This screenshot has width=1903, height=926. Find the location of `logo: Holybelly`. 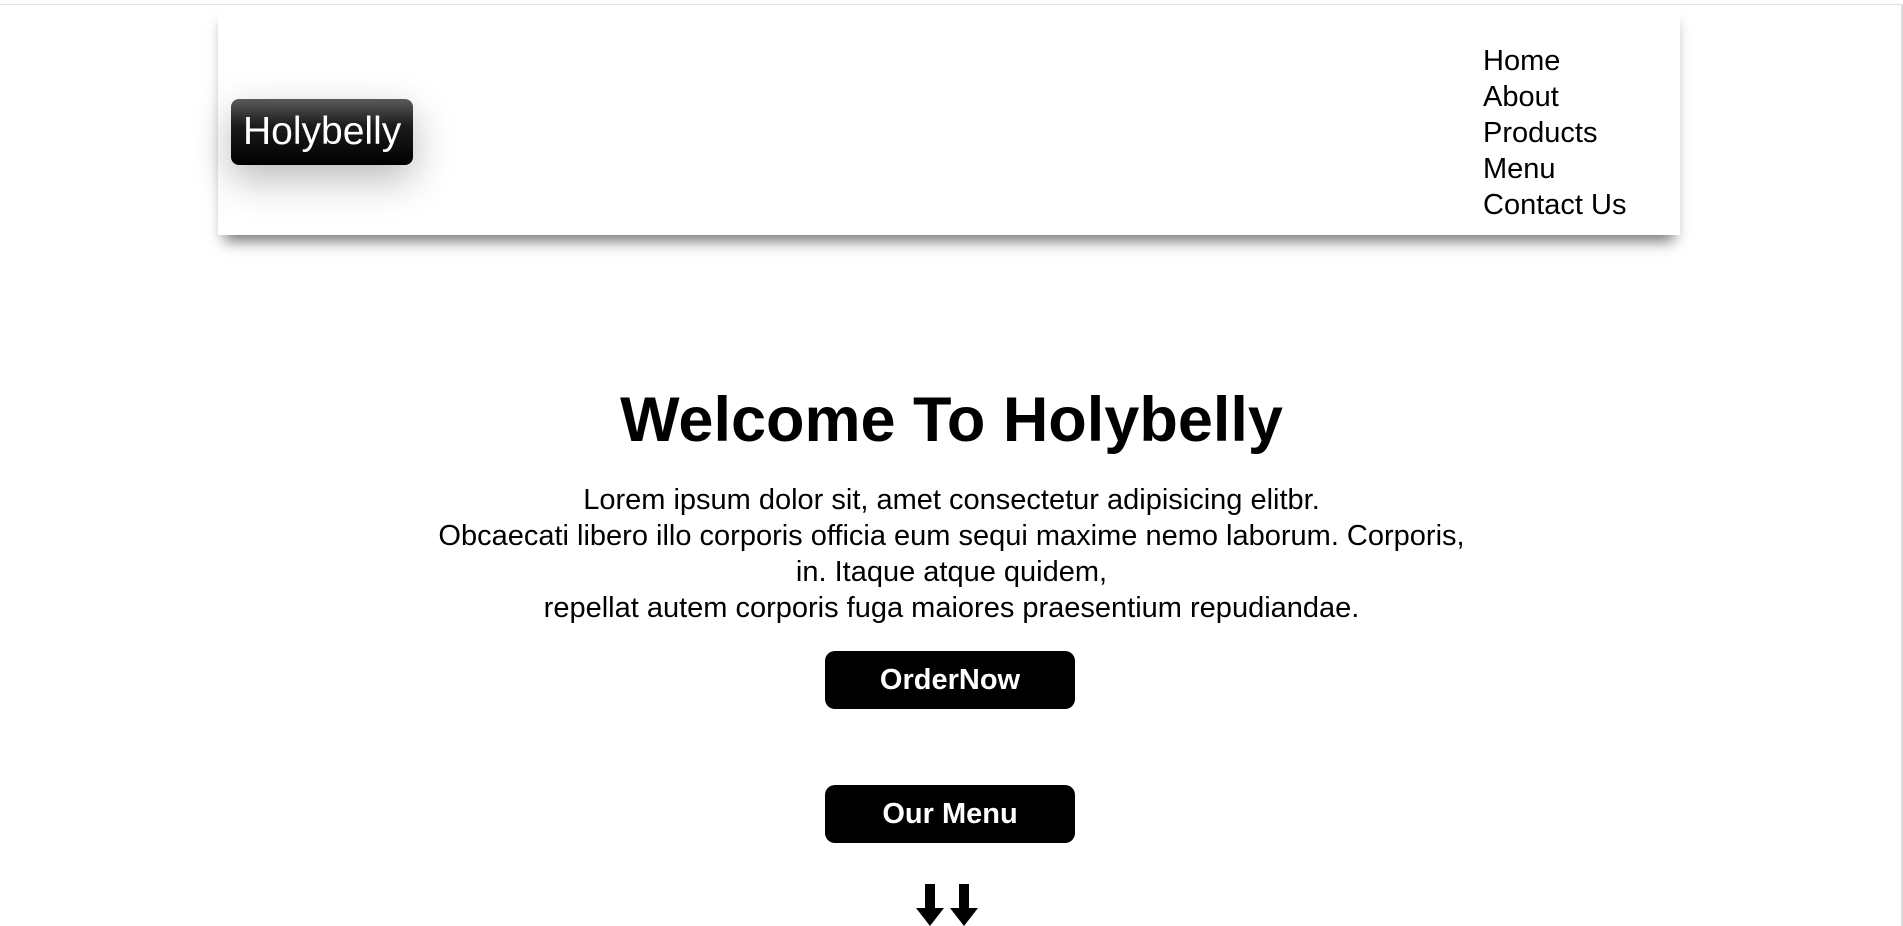

logo: Holybelly is located at coordinates (322, 132).